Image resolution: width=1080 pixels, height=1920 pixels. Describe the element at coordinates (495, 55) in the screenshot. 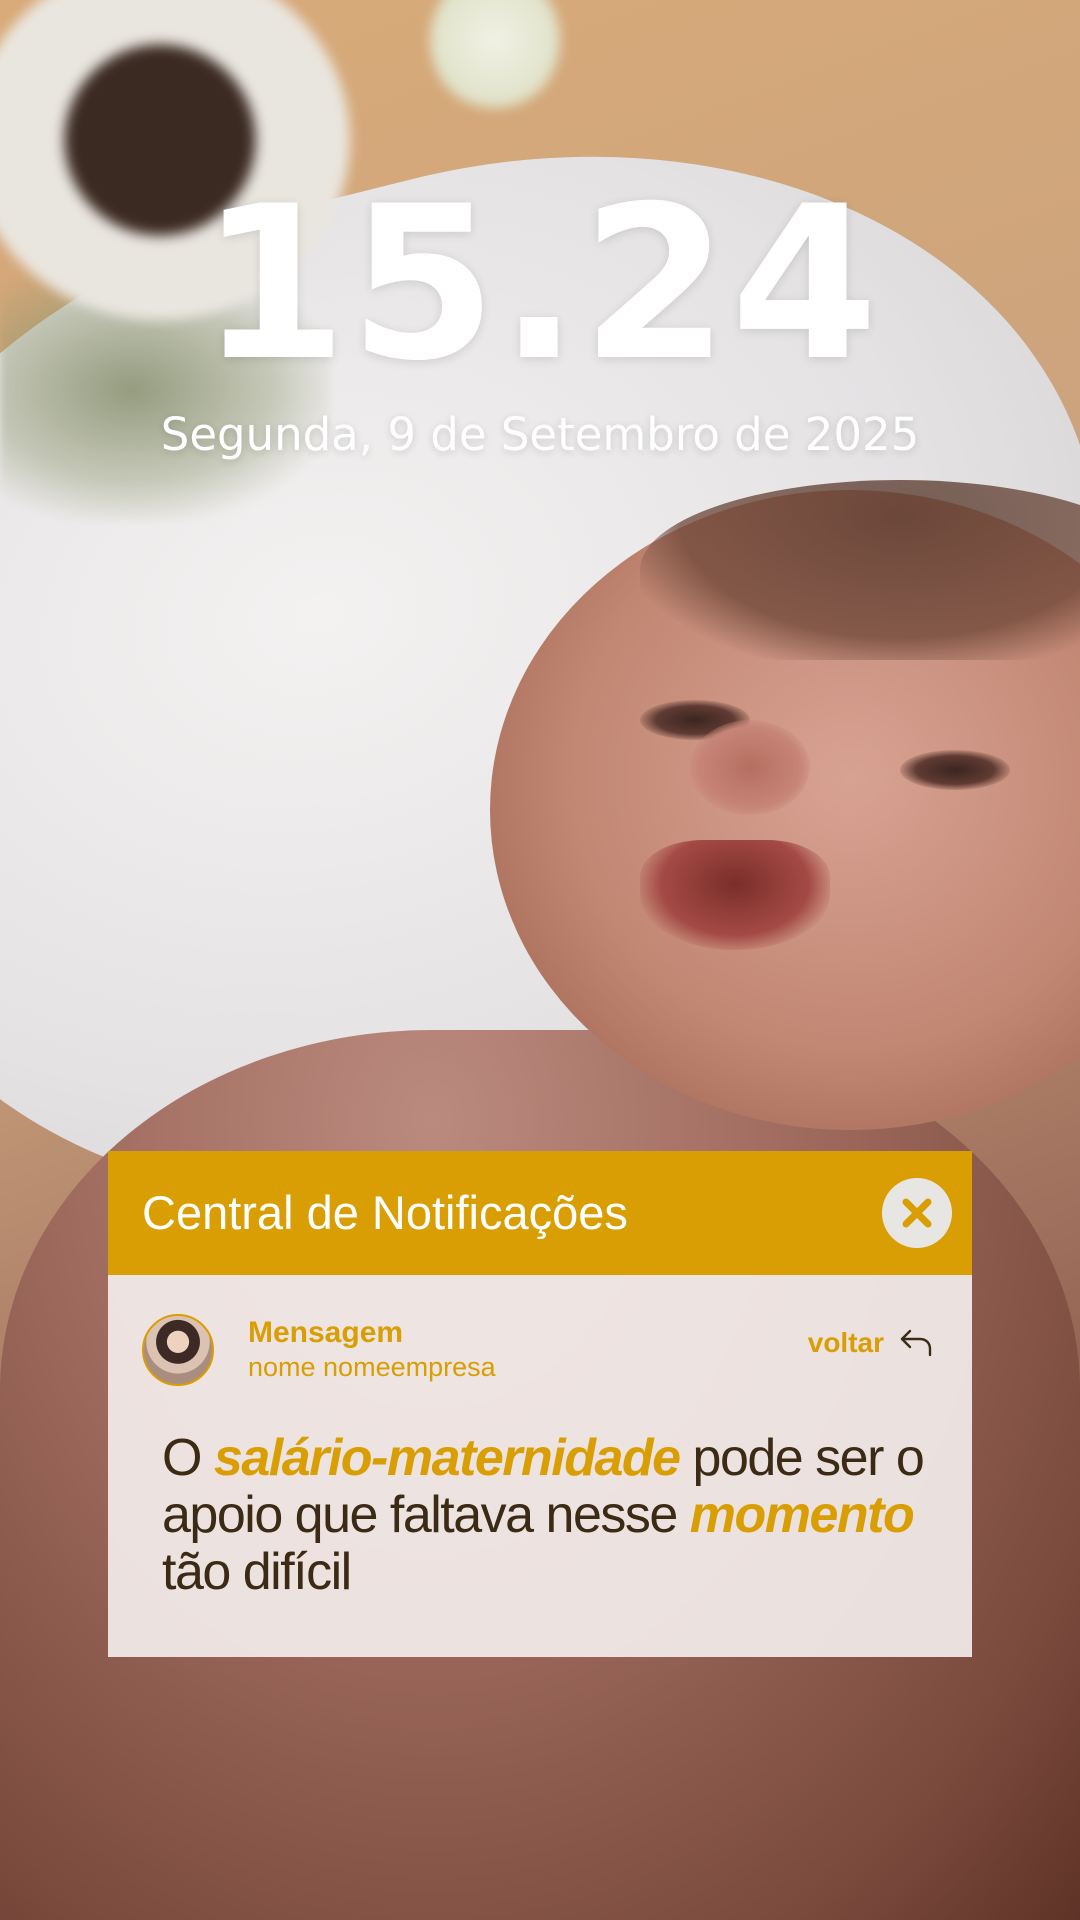

I see `wallpaper-flower-small` at that location.